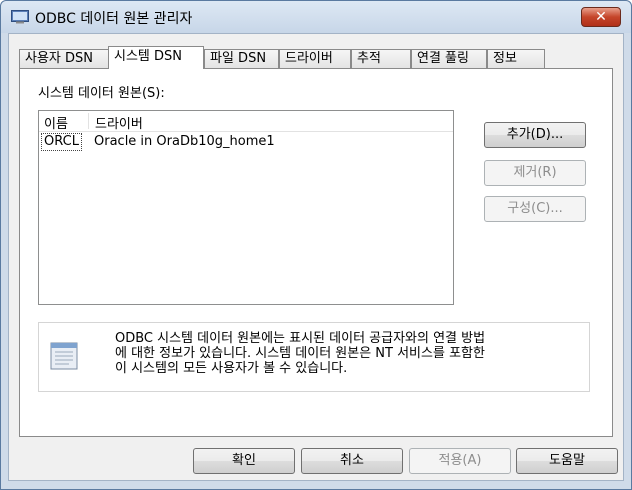 This screenshot has width=632, height=490. I want to click on tab-user-dsn: 사용자 DSN, so click(64, 58).